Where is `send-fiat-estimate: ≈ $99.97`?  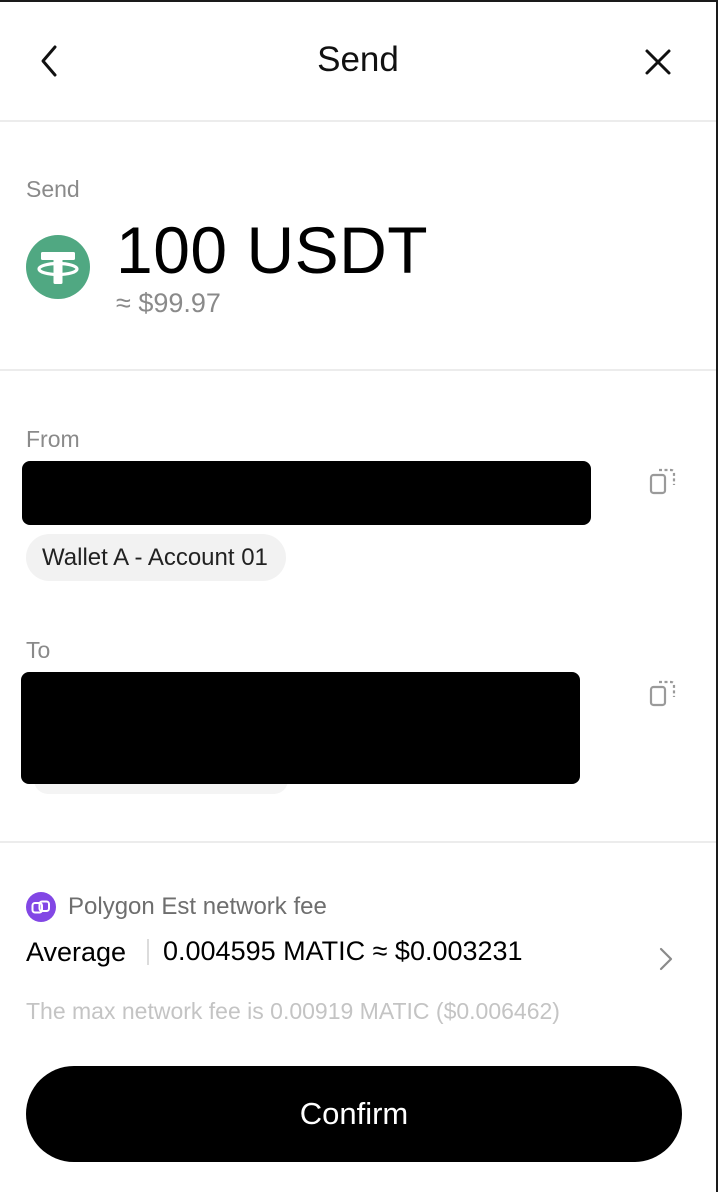 send-fiat-estimate: ≈ $99.97 is located at coordinates (168, 303).